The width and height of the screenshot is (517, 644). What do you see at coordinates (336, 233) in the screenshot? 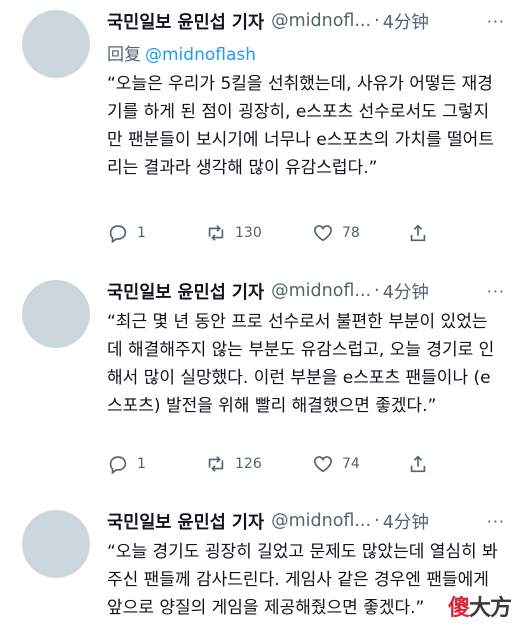
I see `like-button: 78` at bounding box center [336, 233].